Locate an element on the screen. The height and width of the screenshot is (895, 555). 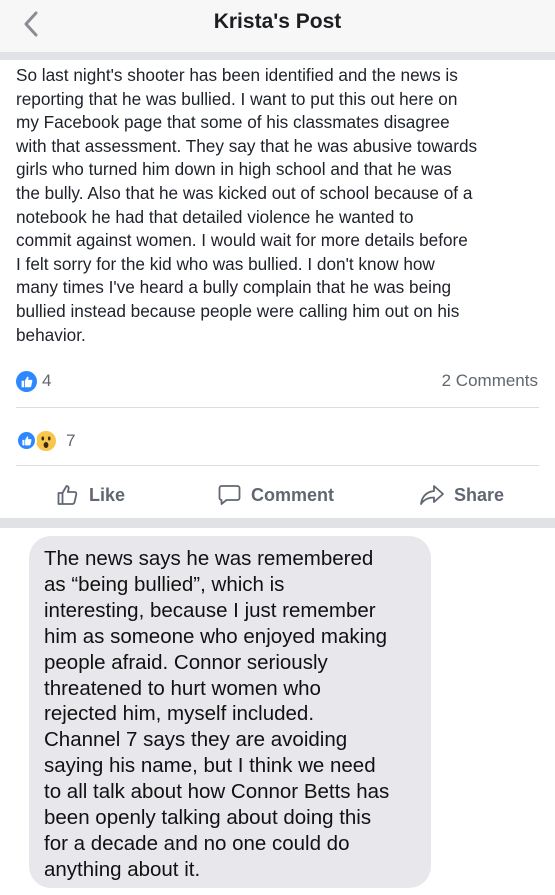
comment-bubble-icon is located at coordinates (229, 495).